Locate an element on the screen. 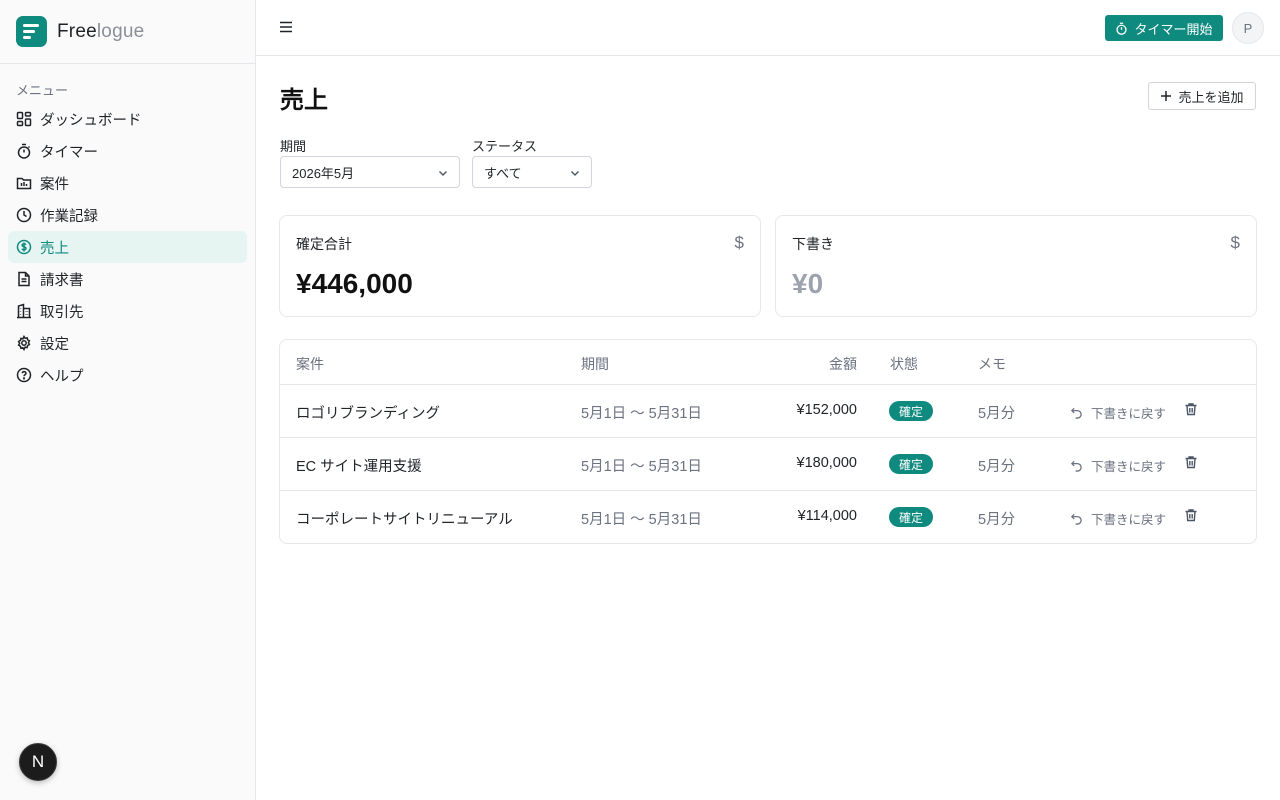 The height and width of the screenshot is (800, 1280). row-project: EC サイト運用支援 is located at coordinates (359, 467).